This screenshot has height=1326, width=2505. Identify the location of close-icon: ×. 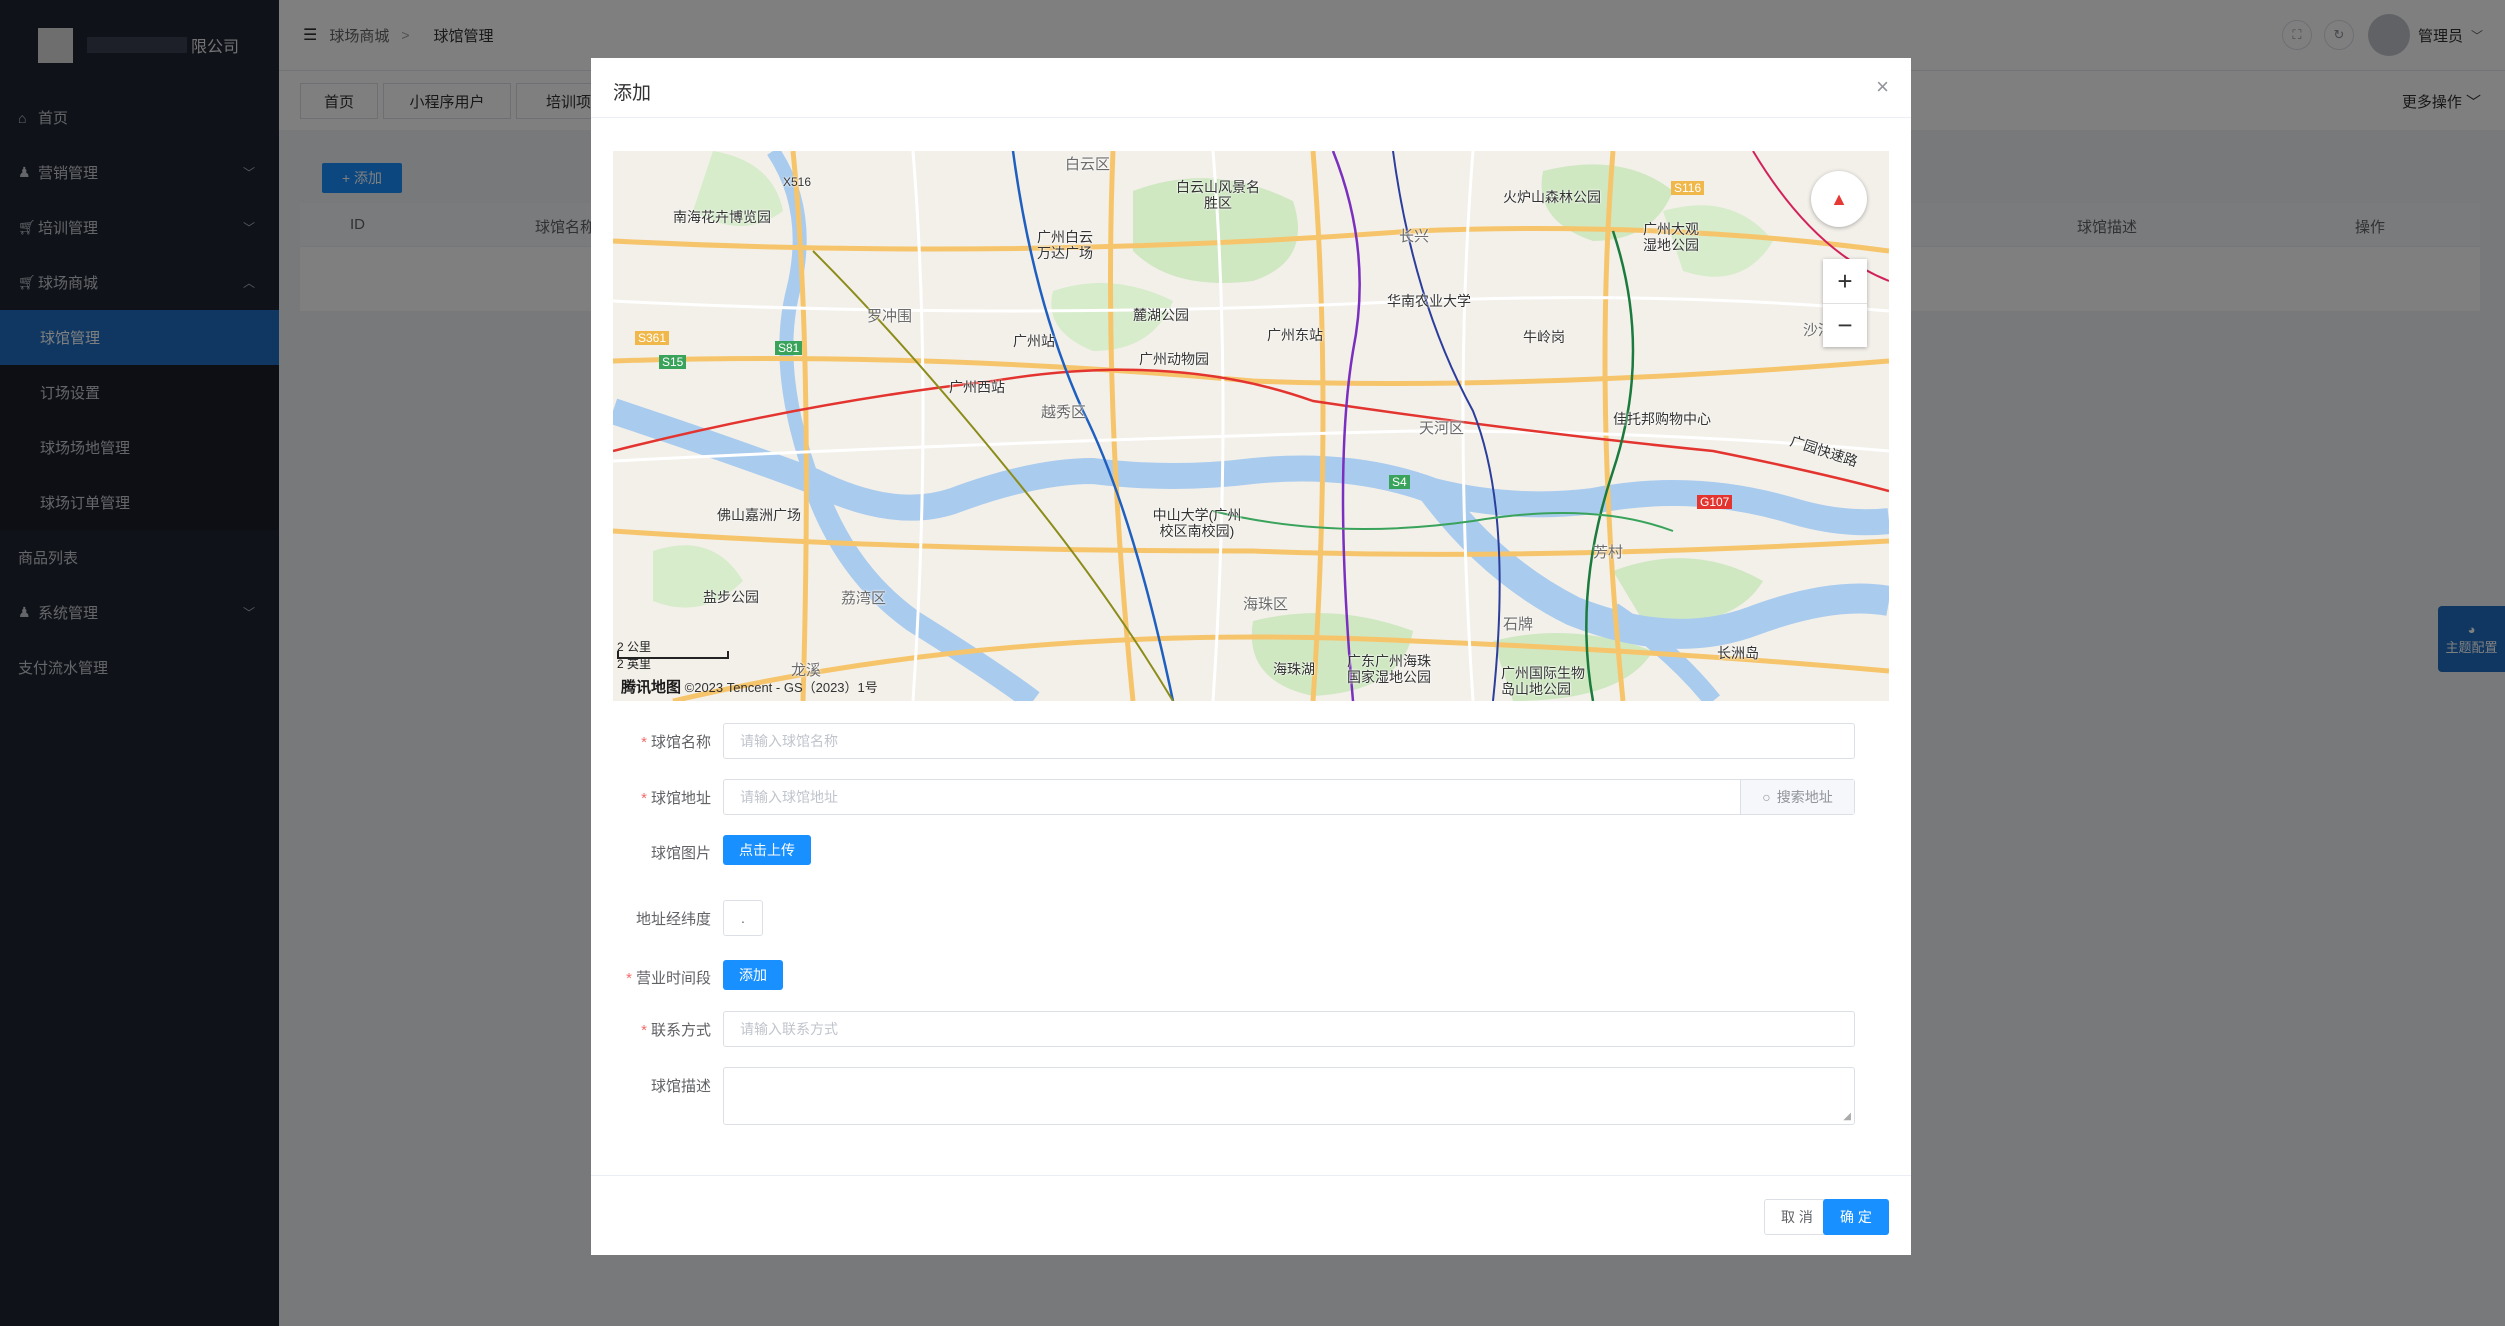
(1882, 87).